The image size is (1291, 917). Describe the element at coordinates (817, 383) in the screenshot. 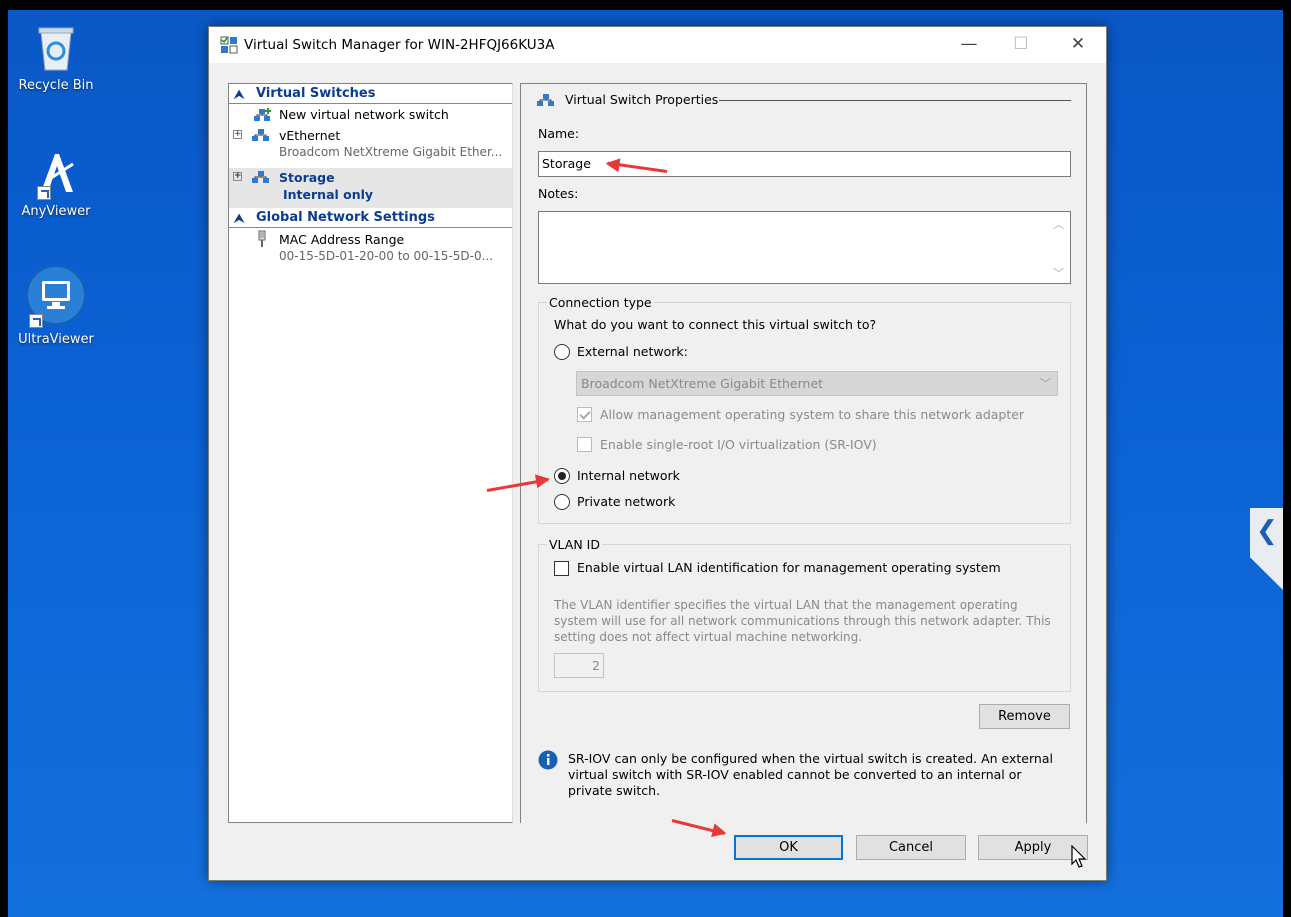

I see `network-adapter-select: Broadcom NetXtreme Gigabit Ethernet ﹀` at that location.